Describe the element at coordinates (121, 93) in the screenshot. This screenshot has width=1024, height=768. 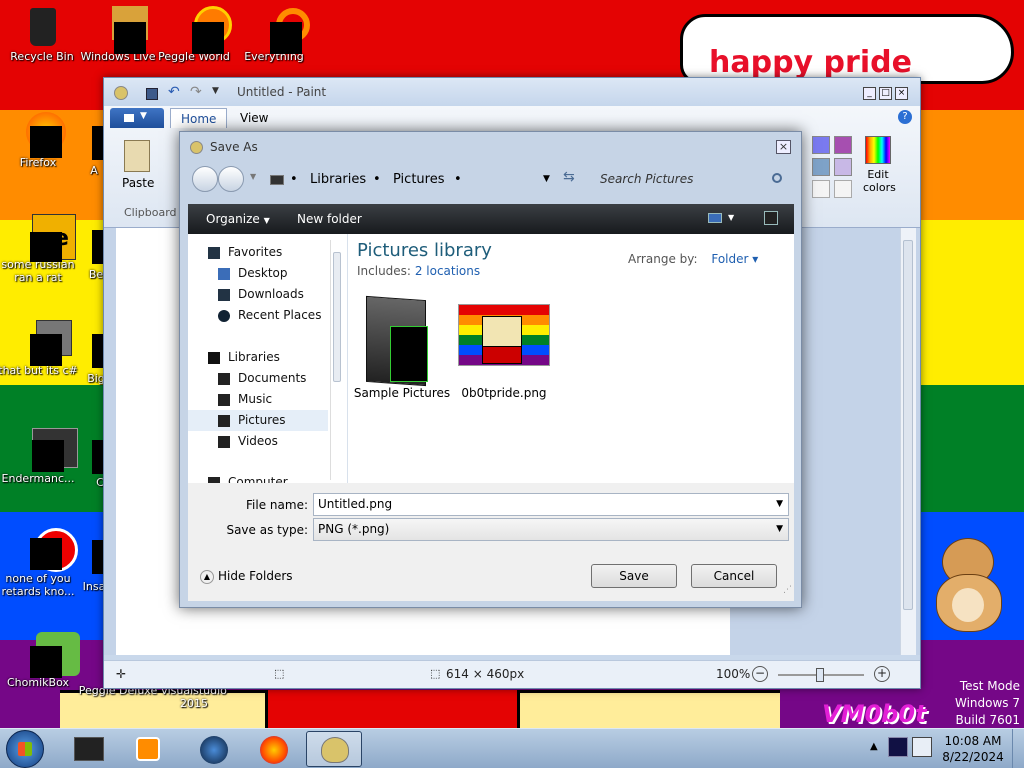
I see `paint-app-icon` at that location.